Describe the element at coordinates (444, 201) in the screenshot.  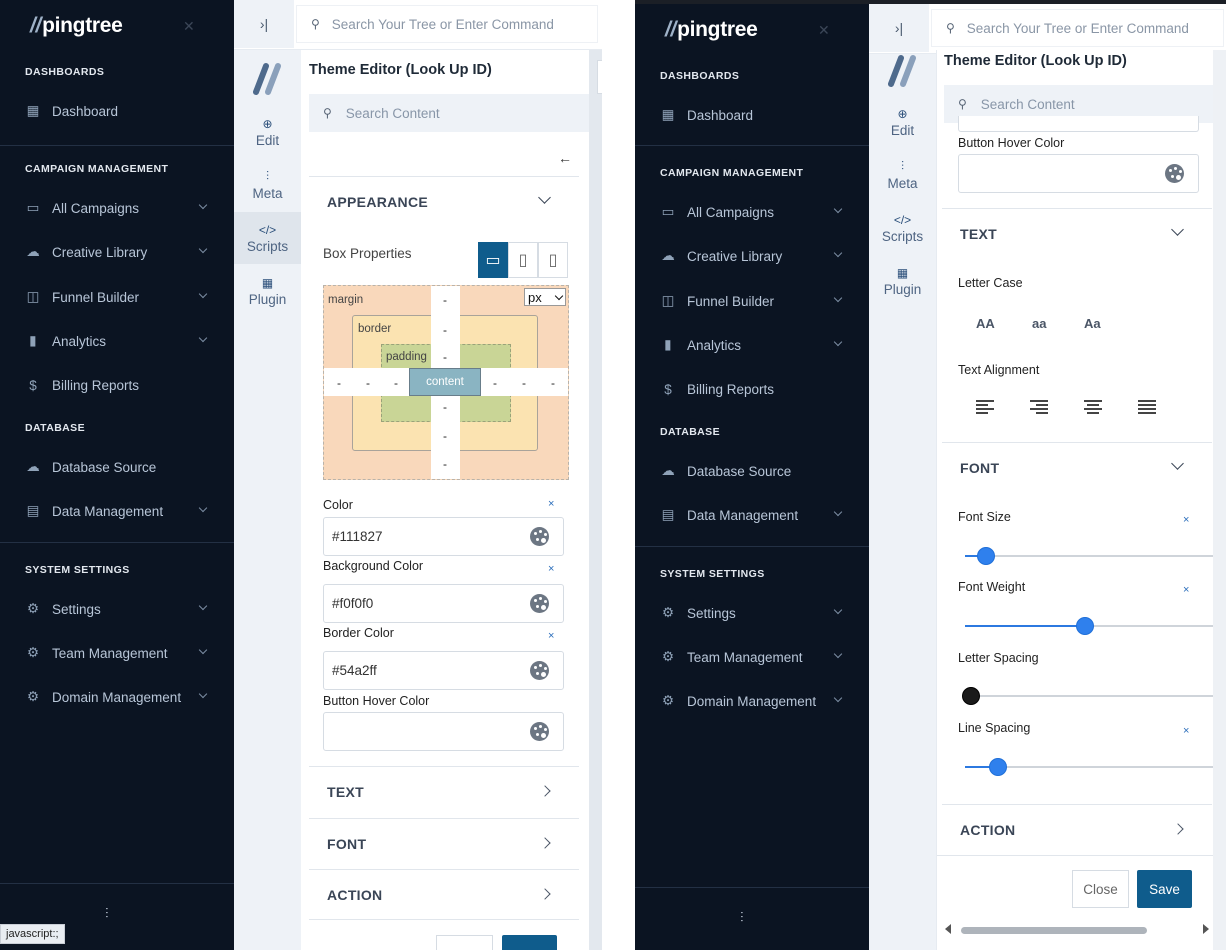
I see `accordion-appearance: APPEARANCE` at that location.